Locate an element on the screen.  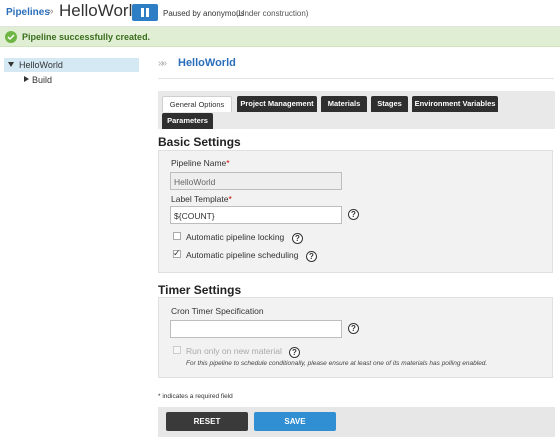
only-new-material-checkbox is located at coordinates (177, 350).